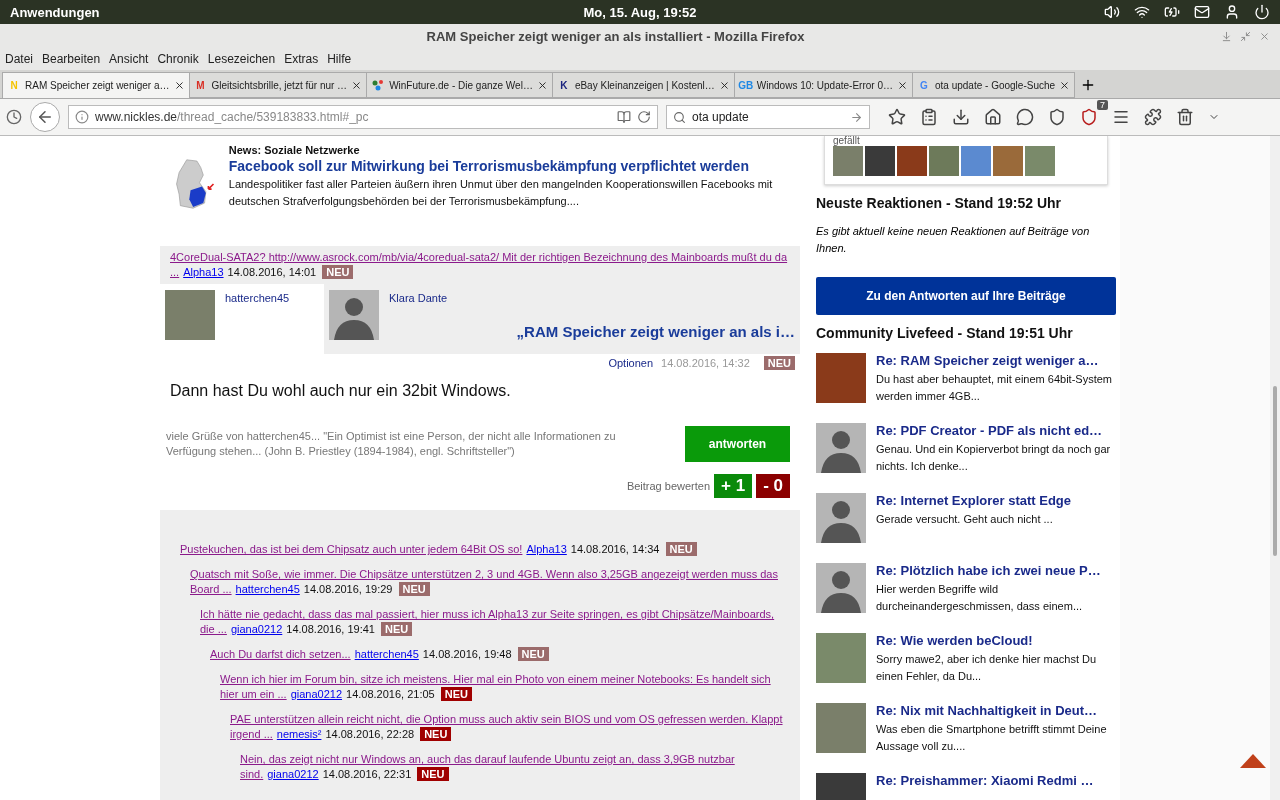 This screenshot has height=800, width=1280. I want to click on post-date: 14.08.2016, 14:32, so click(705, 363).